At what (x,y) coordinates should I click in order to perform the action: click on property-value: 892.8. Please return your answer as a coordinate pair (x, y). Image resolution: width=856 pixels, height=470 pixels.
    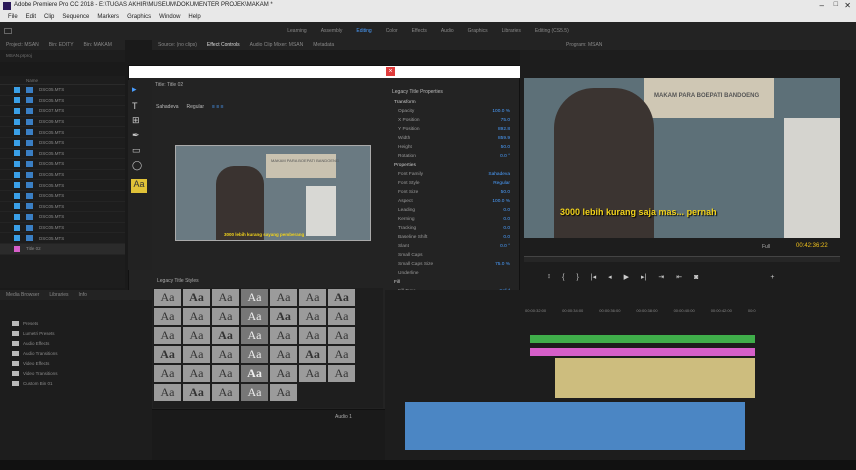
    Looking at the image, I should click on (504, 129).